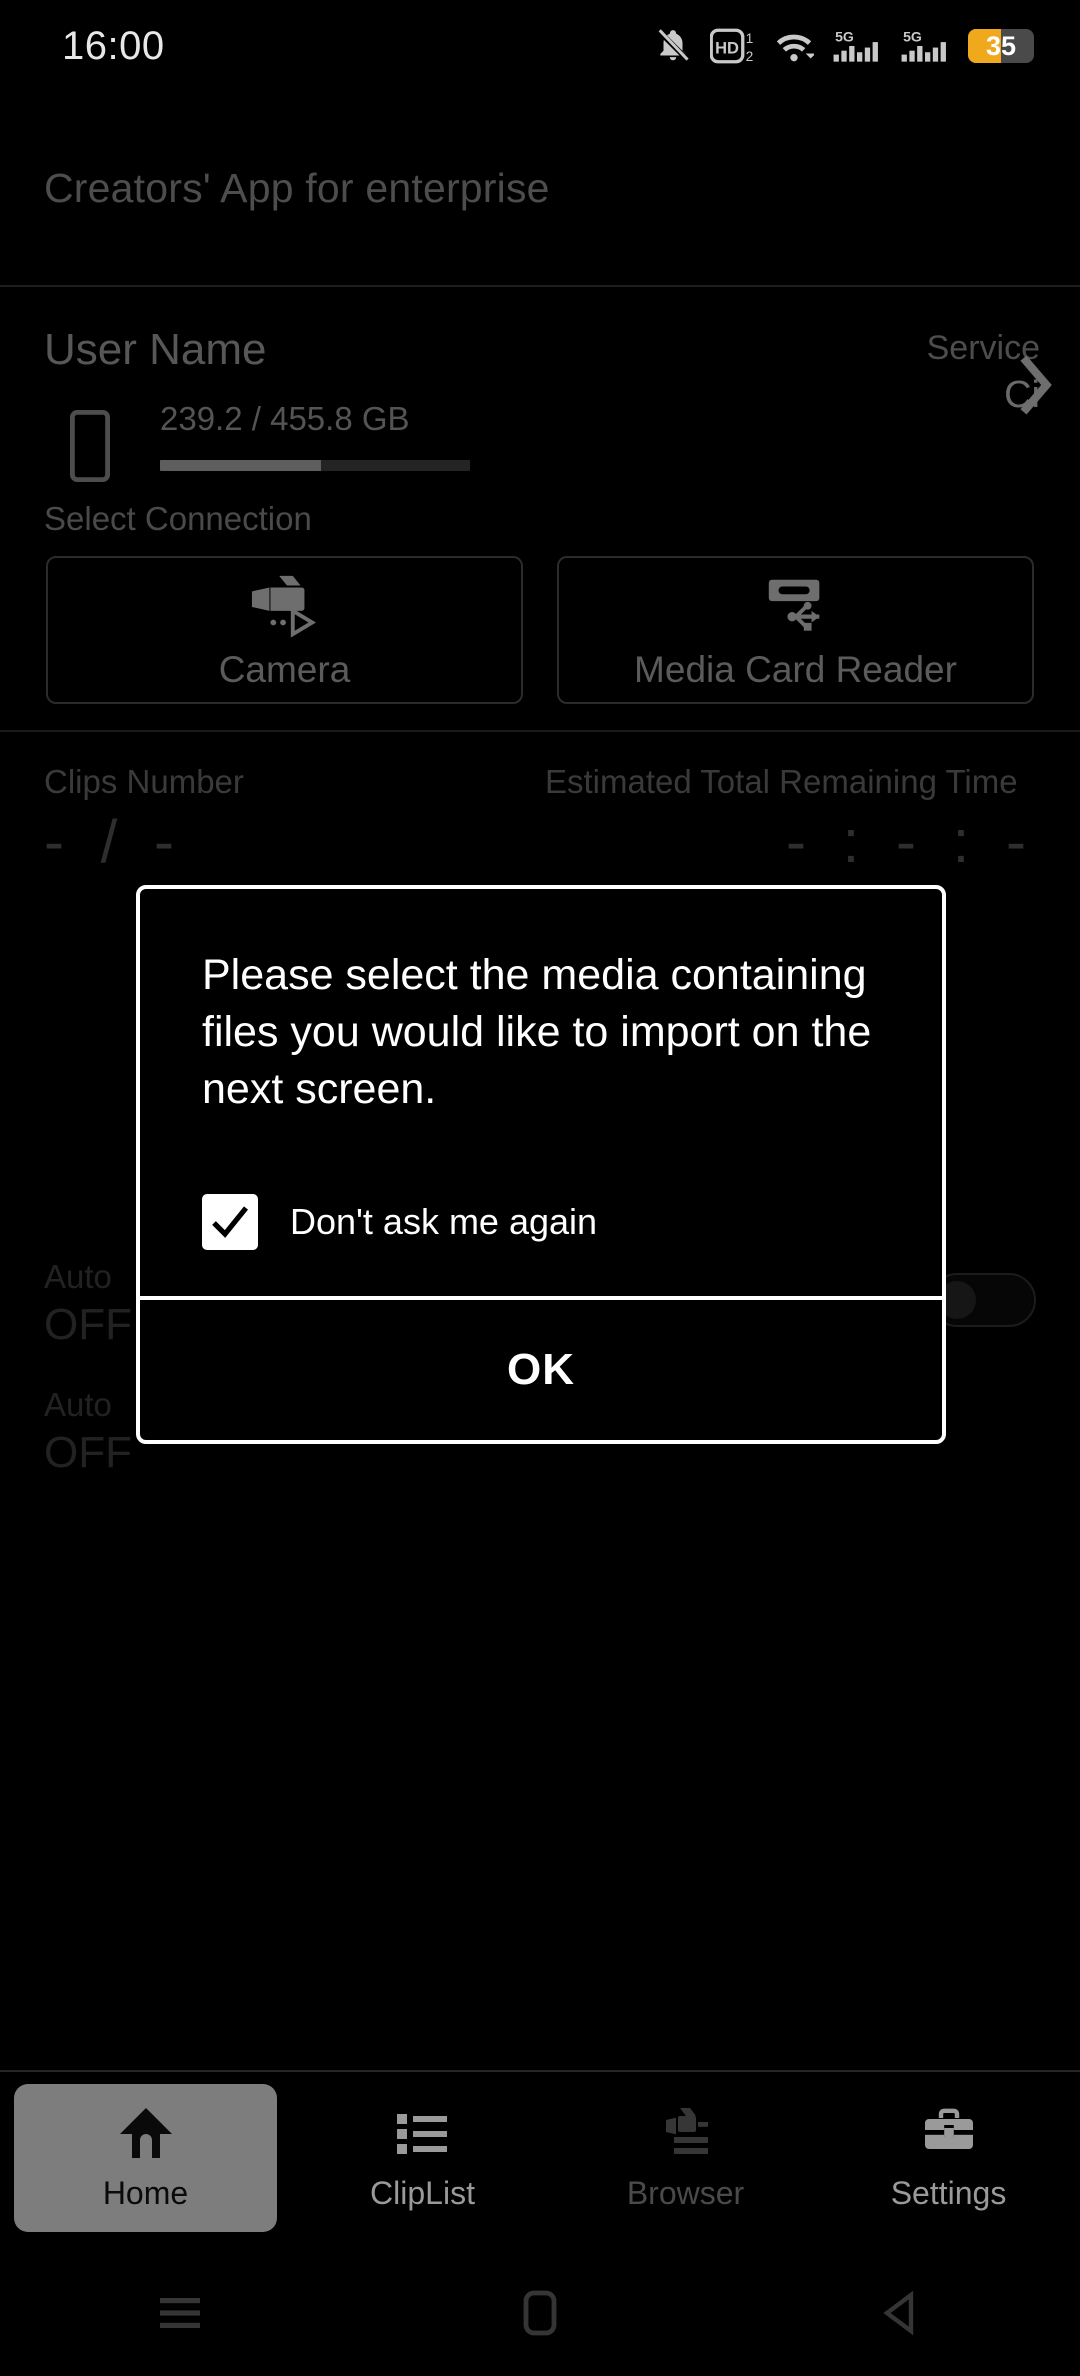 This screenshot has height=2376, width=1080. Describe the element at coordinates (114, 841) in the screenshot. I see `clips-number-value: - / -` at that location.